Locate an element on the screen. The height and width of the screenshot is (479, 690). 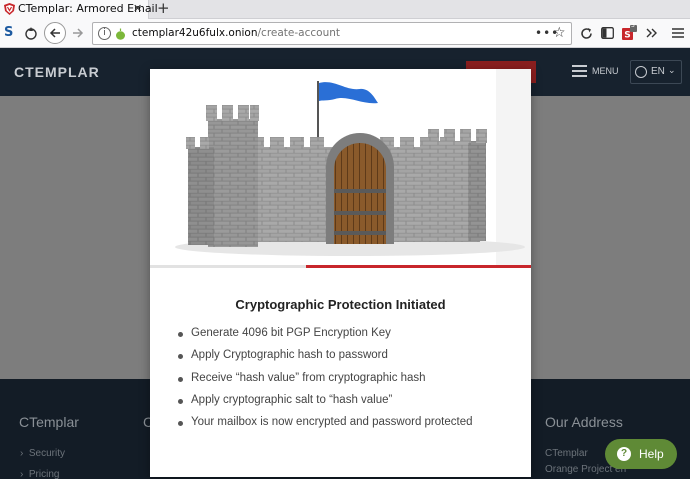
close-icon: ✕ is located at coordinates (137, 9).